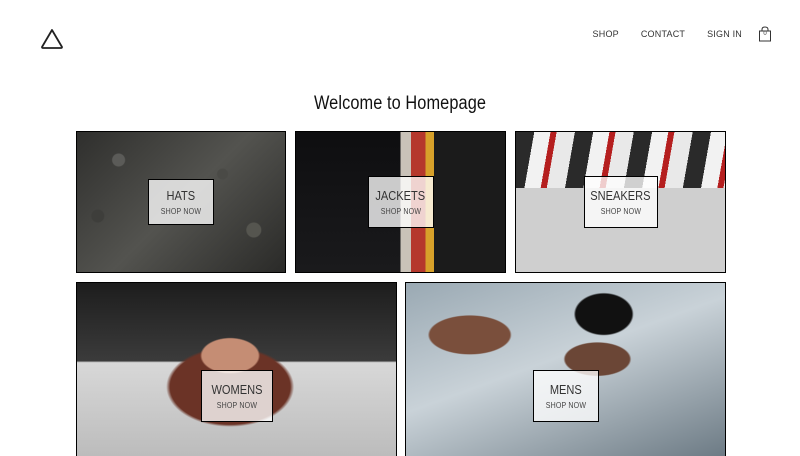 This screenshot has width=800, height=456. I want to click on cart-button: 0, so click(765, 34).